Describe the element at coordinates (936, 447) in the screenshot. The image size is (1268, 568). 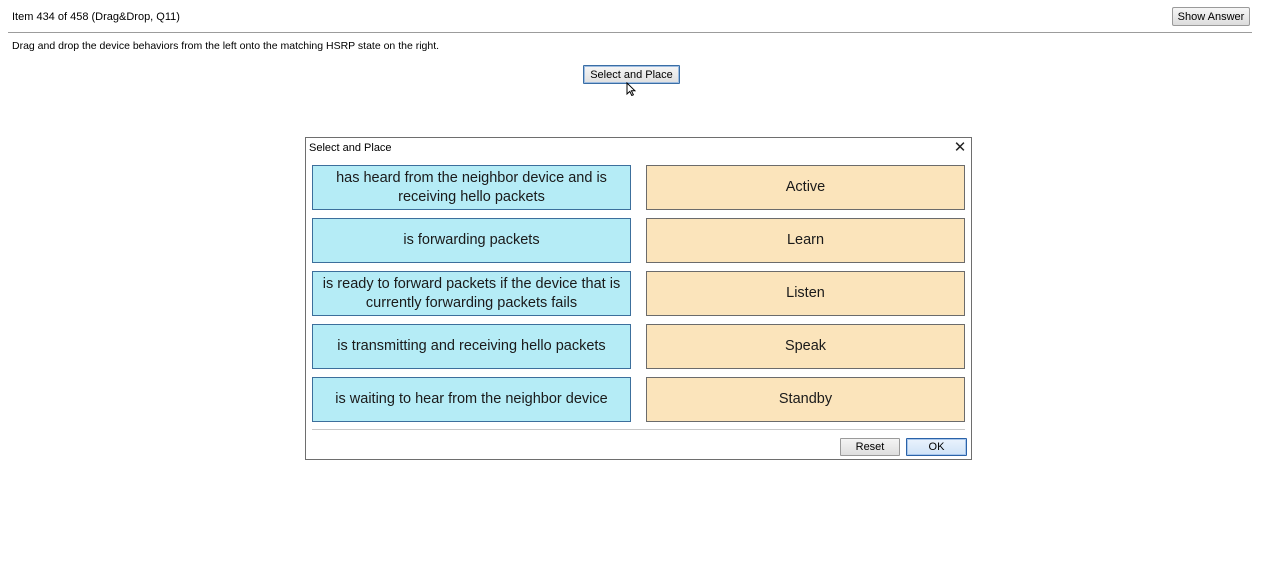
I see `ok-button: OK` at that location.